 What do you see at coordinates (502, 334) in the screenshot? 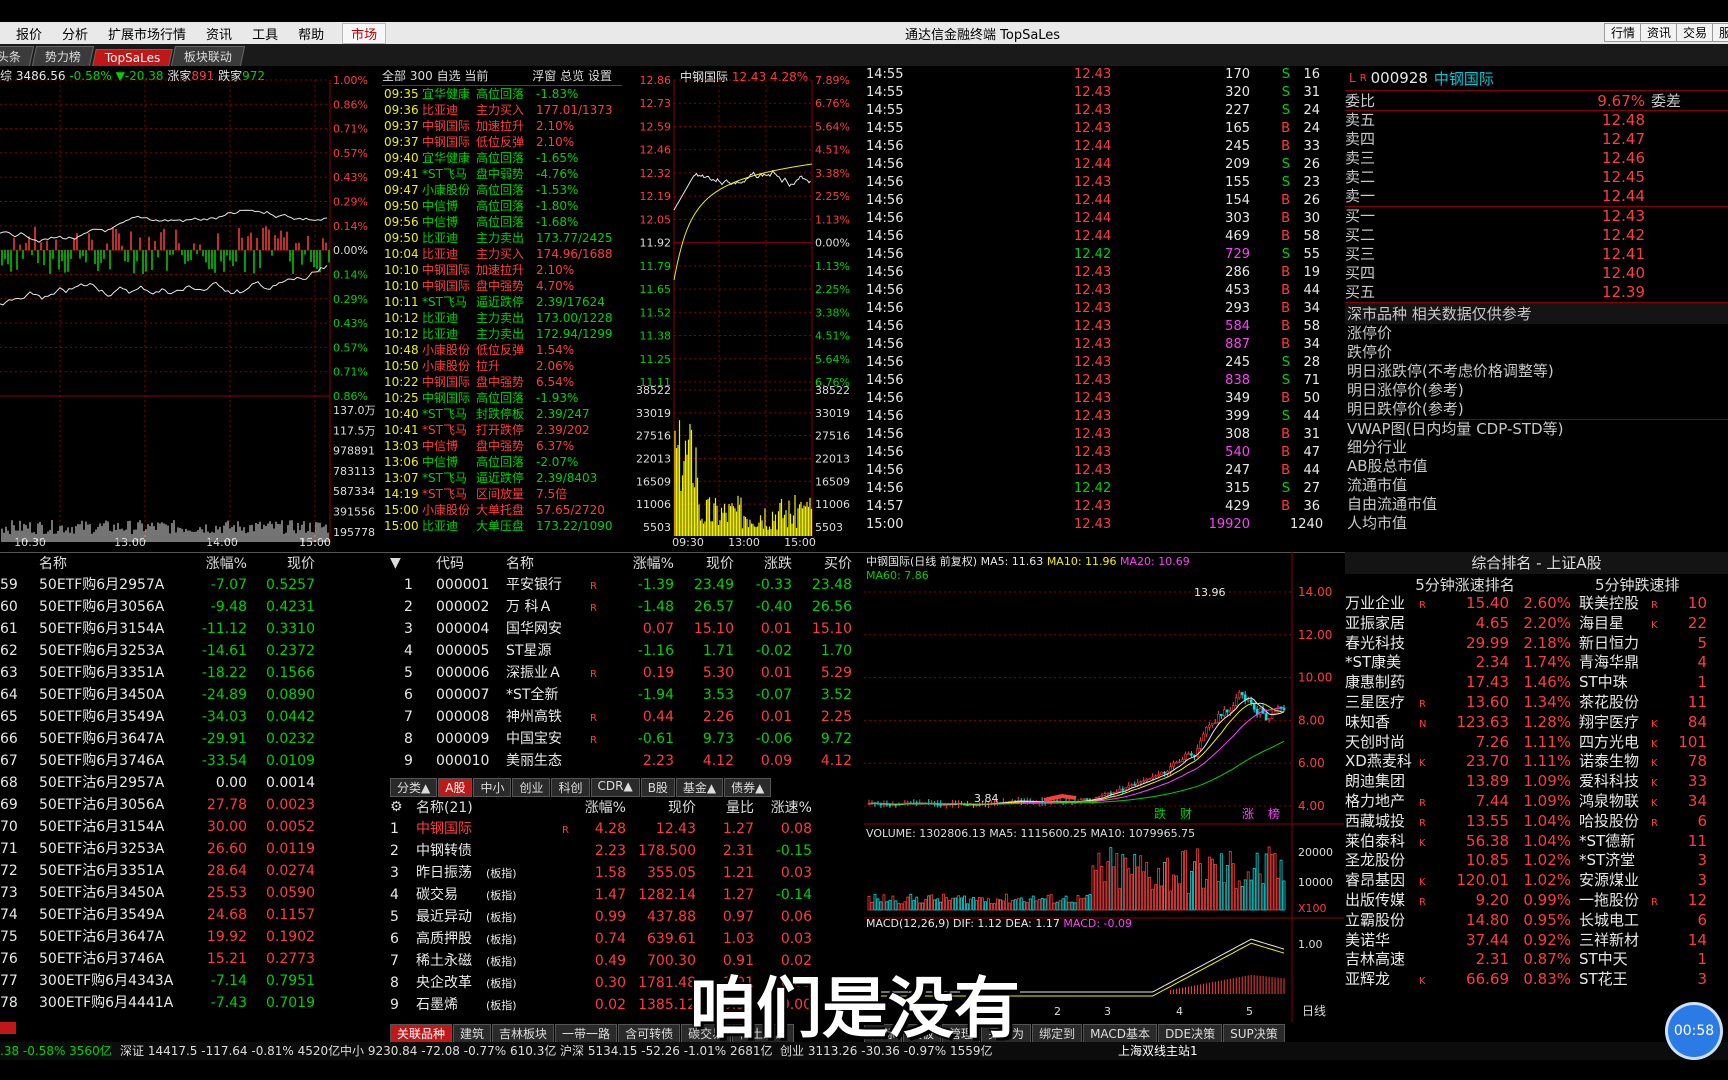
I see `radar-item: 10:12 比亚迪 主力卖出 172.94/1299` at bounding box center [502, 334].